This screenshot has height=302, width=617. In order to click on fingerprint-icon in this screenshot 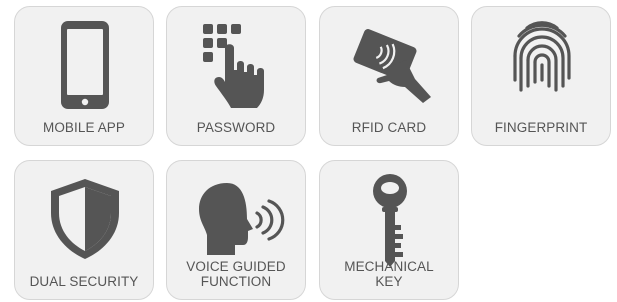, I will do `click(542, 65)`.